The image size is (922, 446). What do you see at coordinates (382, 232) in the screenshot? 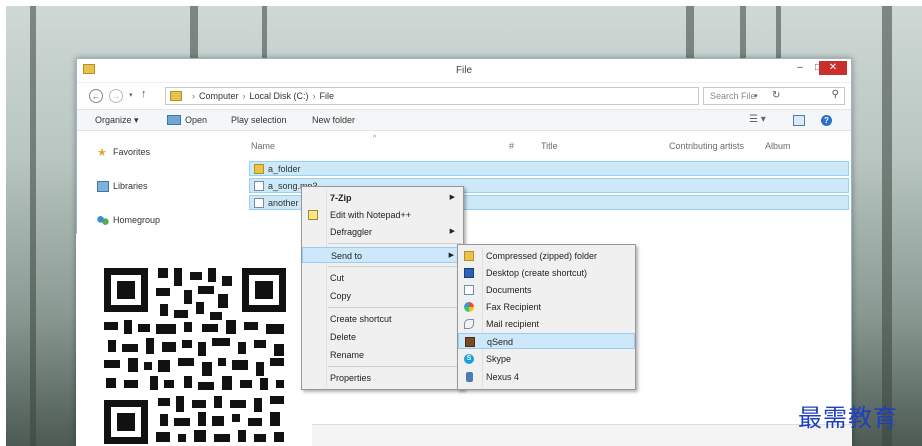
I see `menu-item-defraggler: Defraggler ▶` at bounding box center [382, 232].